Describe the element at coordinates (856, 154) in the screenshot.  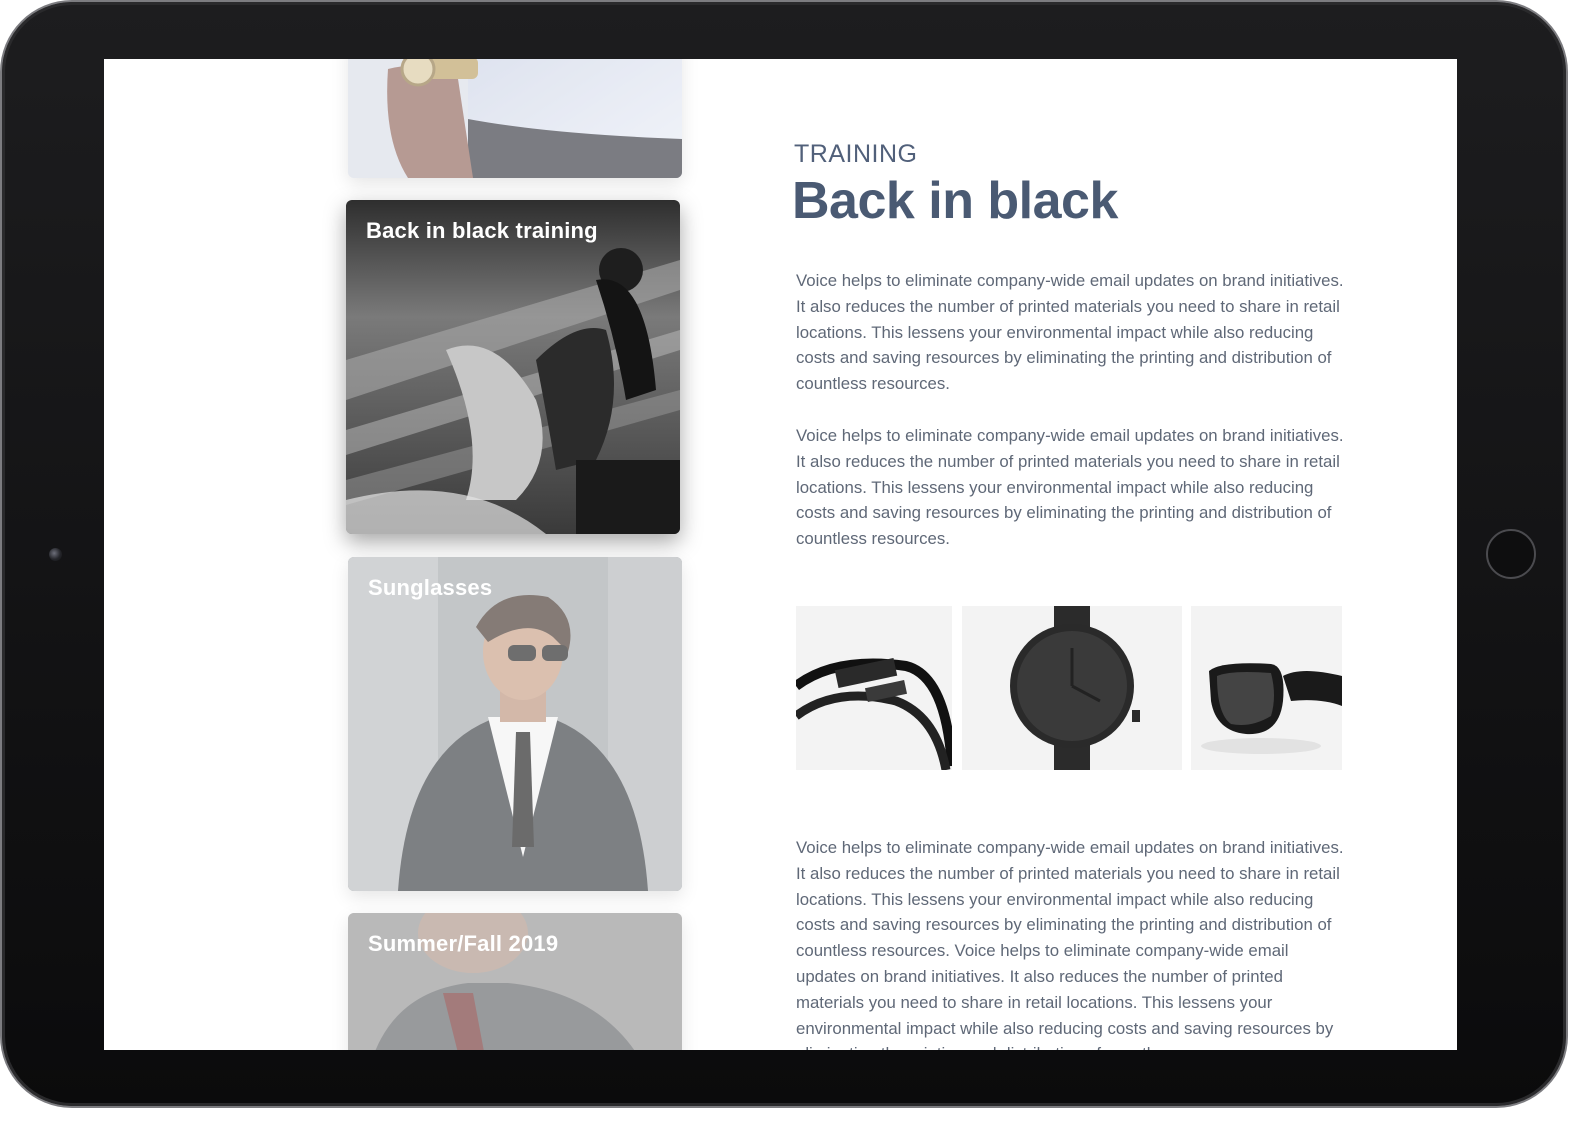
I see `article-category: TRAINING` at that location.